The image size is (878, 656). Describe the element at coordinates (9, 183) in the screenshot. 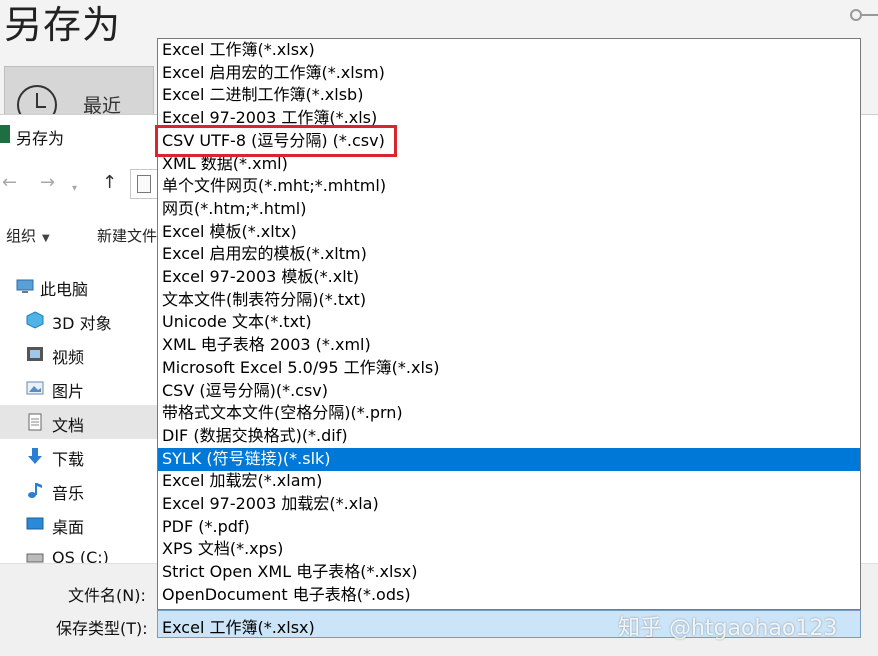

I see `back-arrow-icon: ←` at that location.